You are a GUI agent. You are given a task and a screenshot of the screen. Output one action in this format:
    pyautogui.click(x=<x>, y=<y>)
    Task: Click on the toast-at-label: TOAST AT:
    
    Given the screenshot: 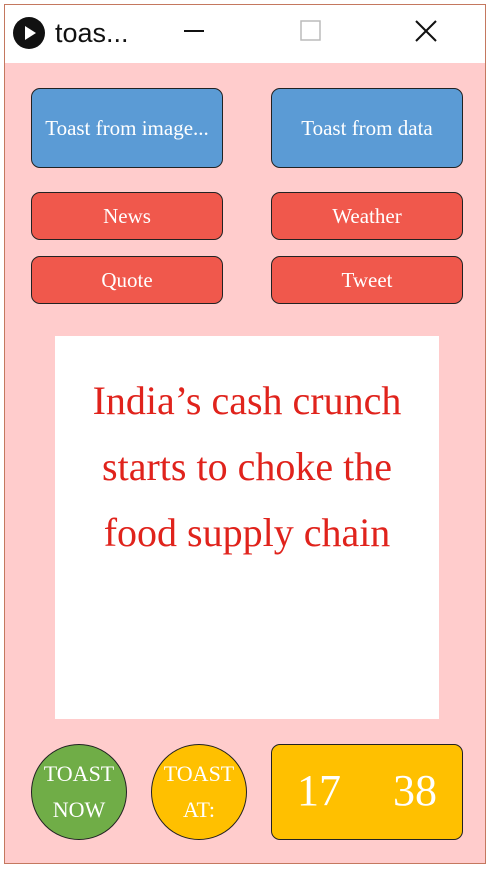 What is the action you would take?
    pyautogui.click(x=199, y=792)
    